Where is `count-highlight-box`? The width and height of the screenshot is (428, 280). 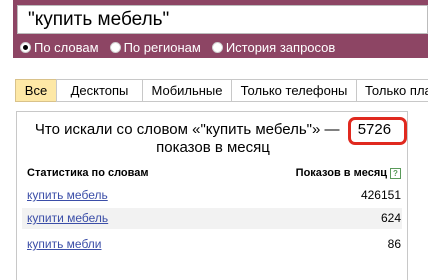
count-highlight-box is located at coordinates (377, 131).